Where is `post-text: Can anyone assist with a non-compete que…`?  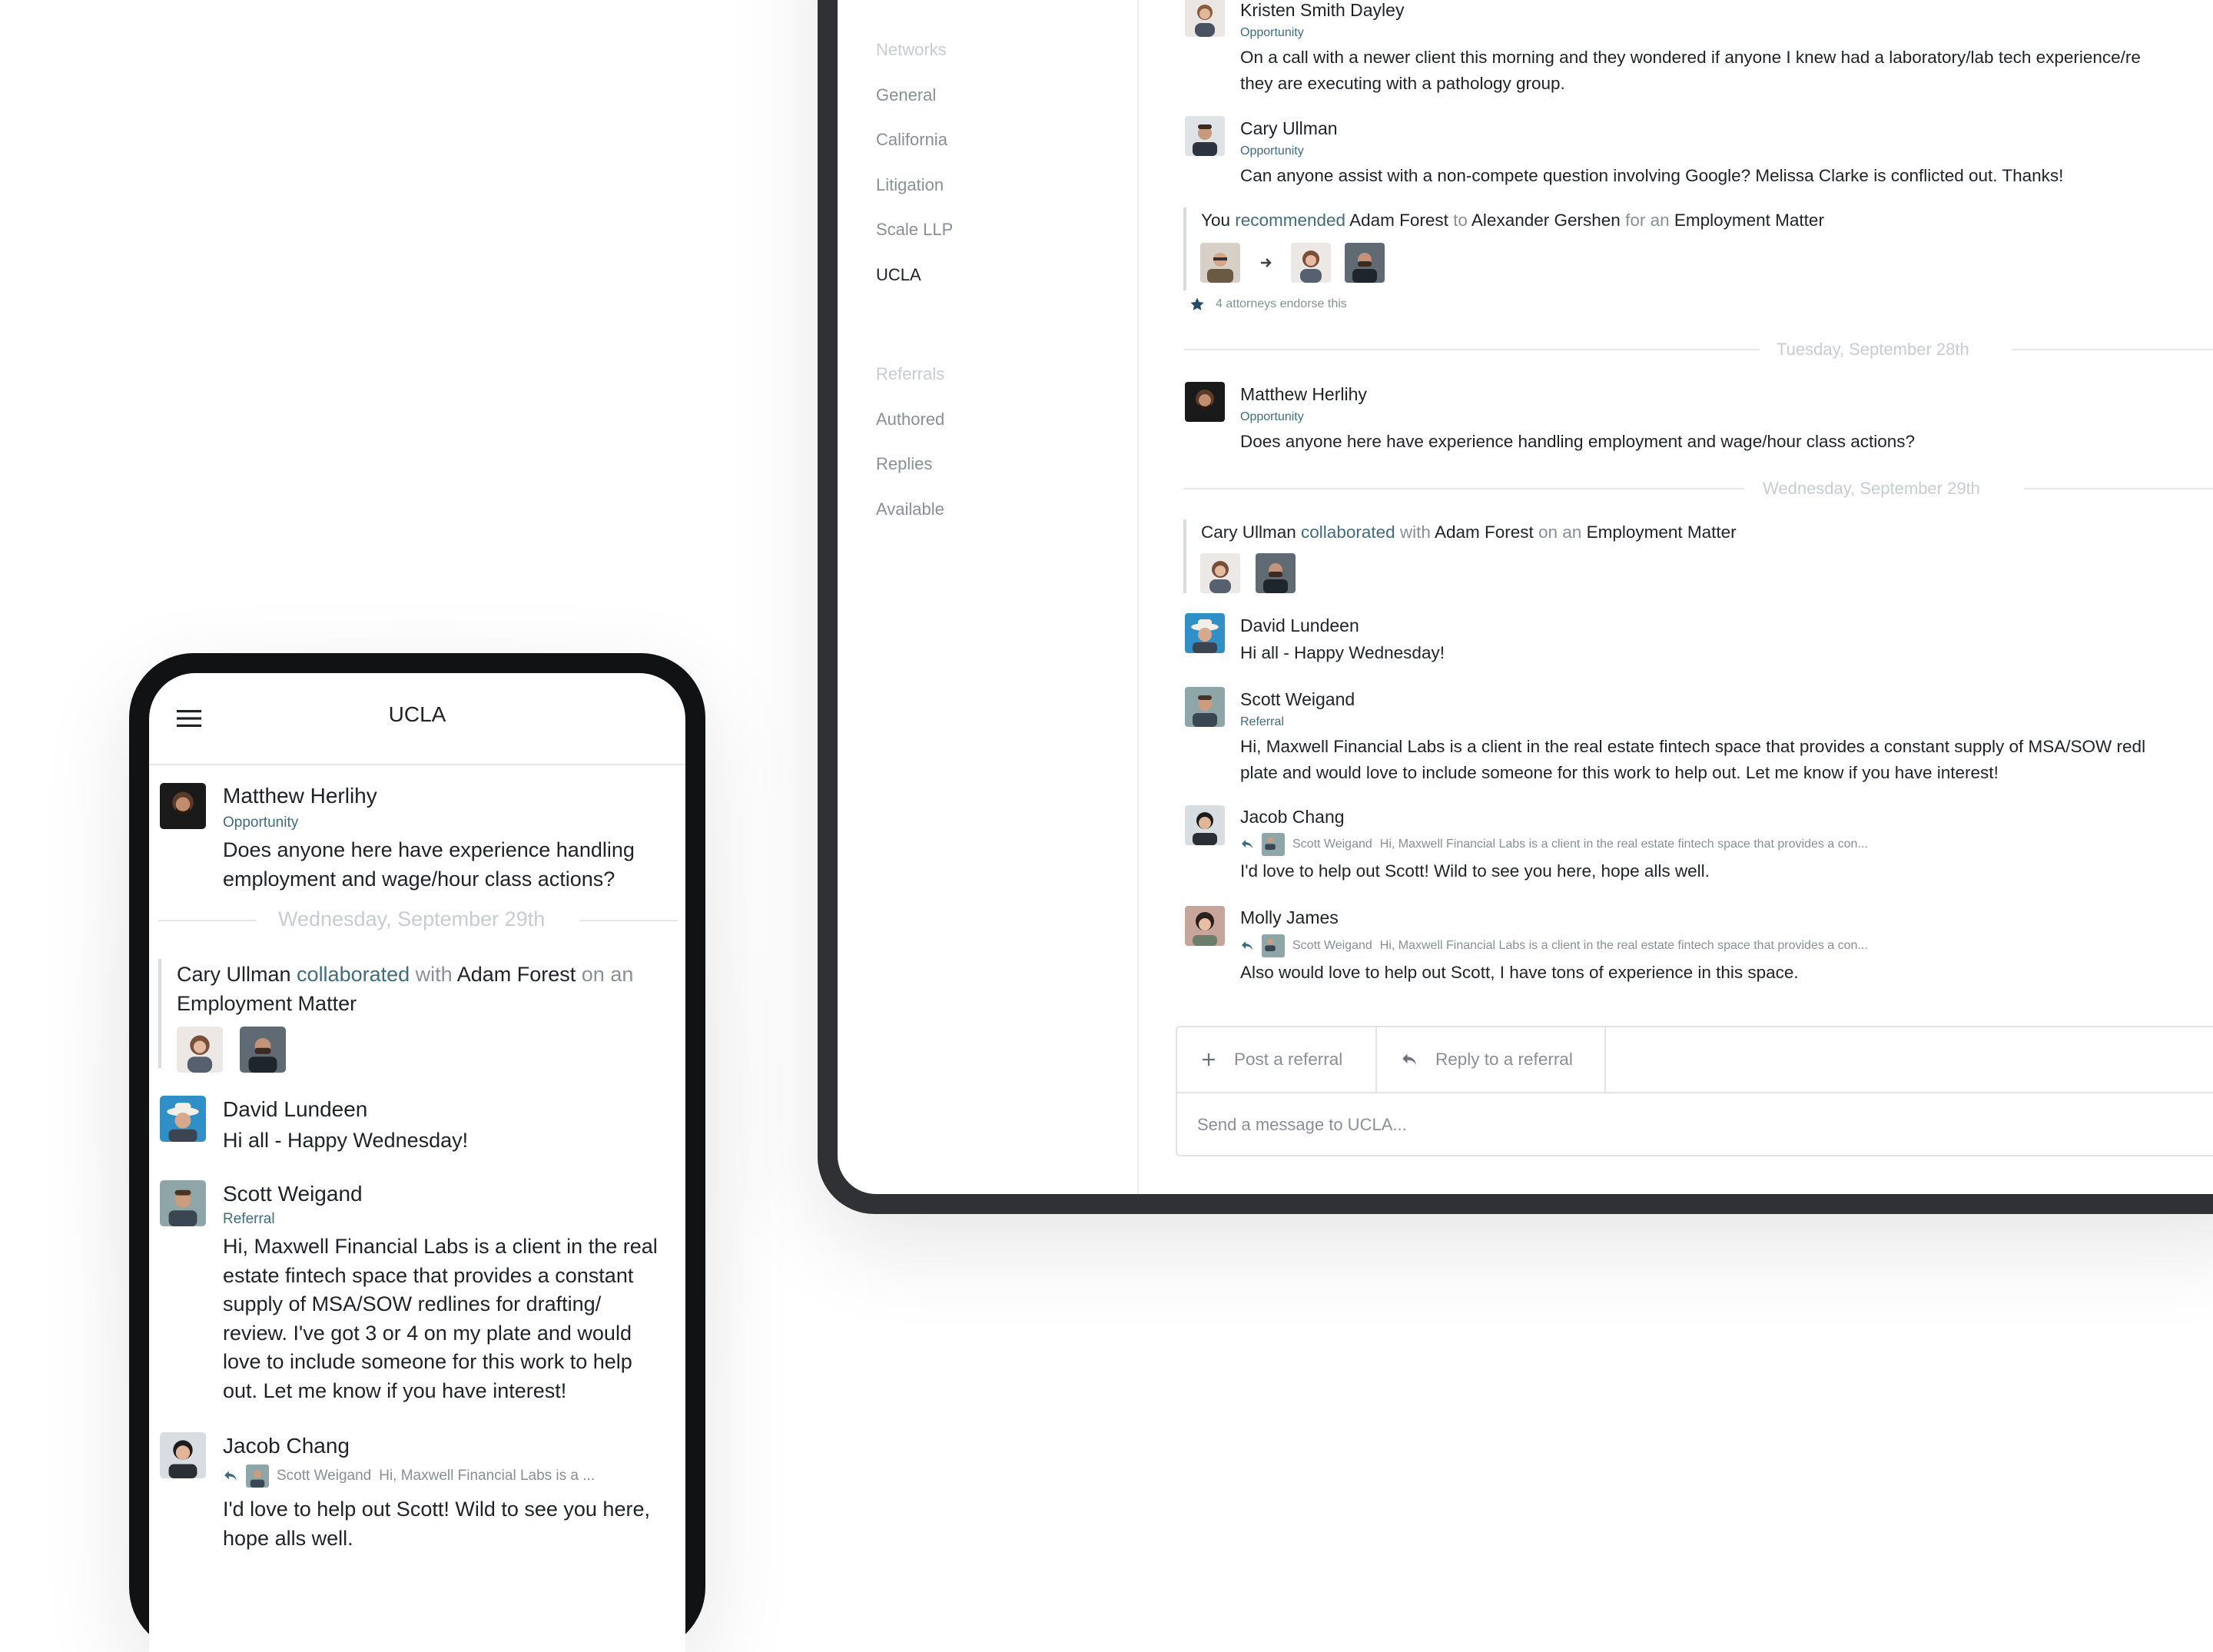 post-text: Can anyone assist with a non-compete que… is located at coordinates (1652, 175).